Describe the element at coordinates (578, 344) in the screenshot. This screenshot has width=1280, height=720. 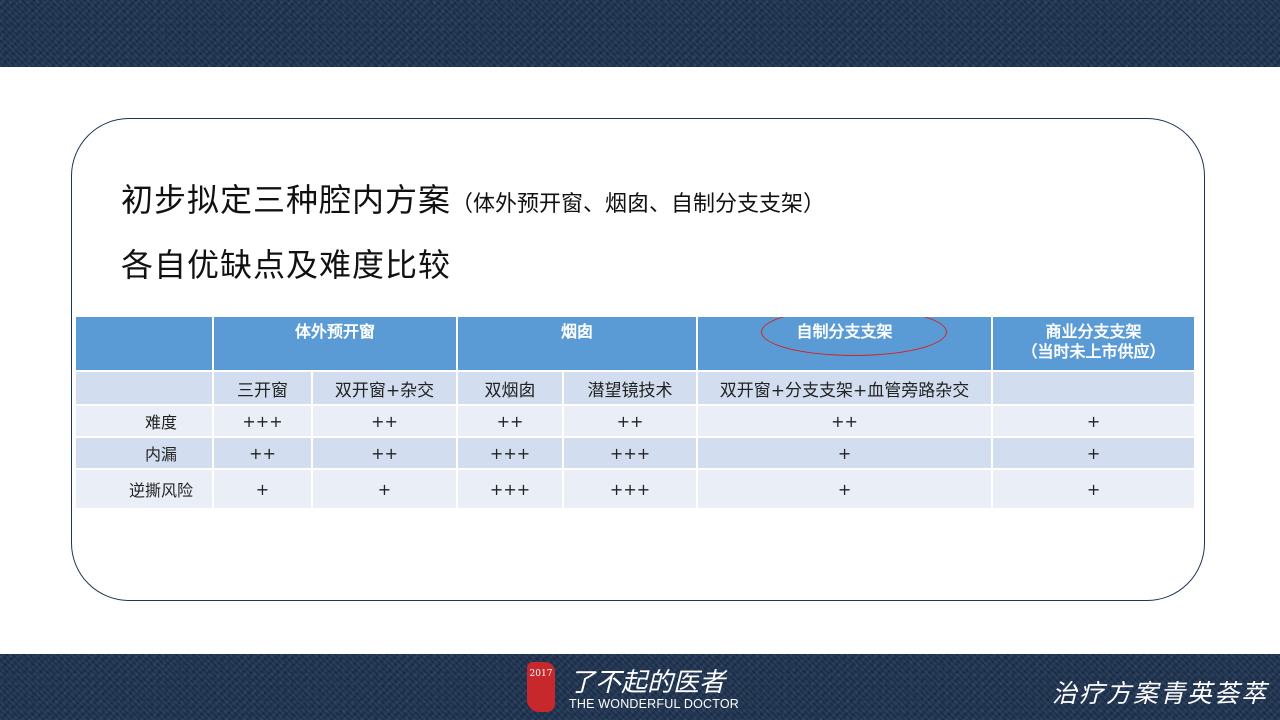
I see `header-chimney: 烟囱` at that location.